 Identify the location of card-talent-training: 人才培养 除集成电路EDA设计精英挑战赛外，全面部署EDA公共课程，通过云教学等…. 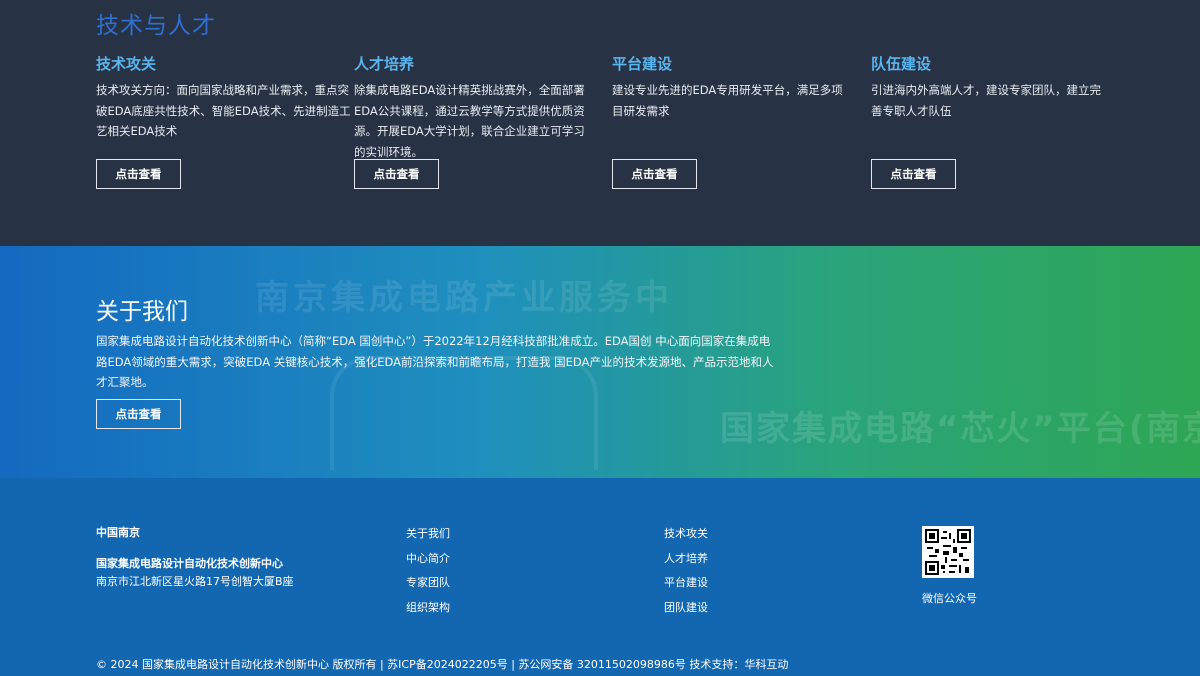
(474, 121).